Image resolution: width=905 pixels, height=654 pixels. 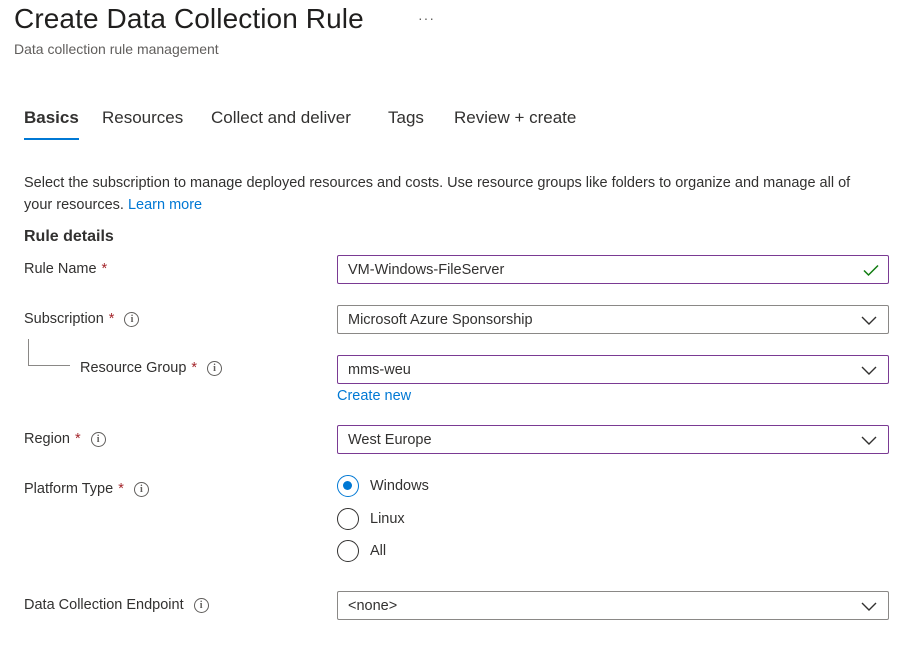 I want to click on radio-label: Windows, so click(x=399, y=486).